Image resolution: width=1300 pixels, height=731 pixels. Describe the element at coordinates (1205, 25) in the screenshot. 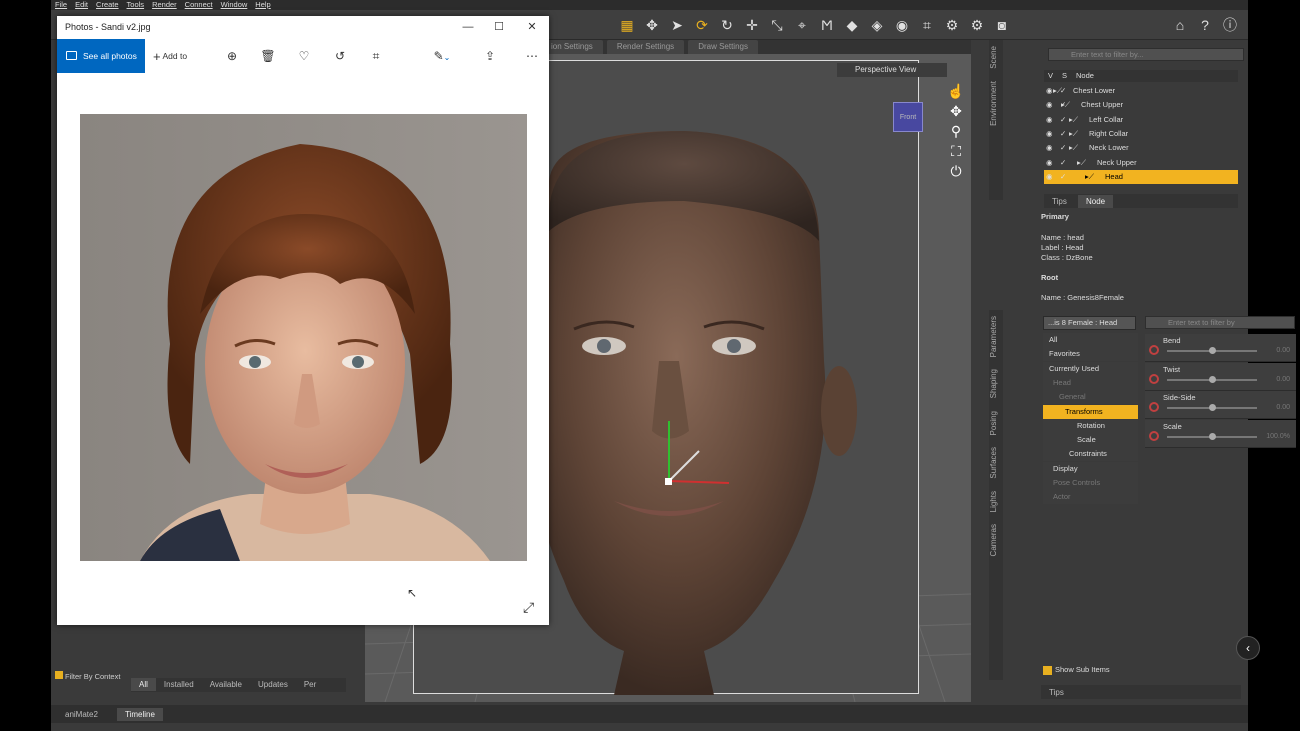

I see `help-context-icon: ?` at that location.